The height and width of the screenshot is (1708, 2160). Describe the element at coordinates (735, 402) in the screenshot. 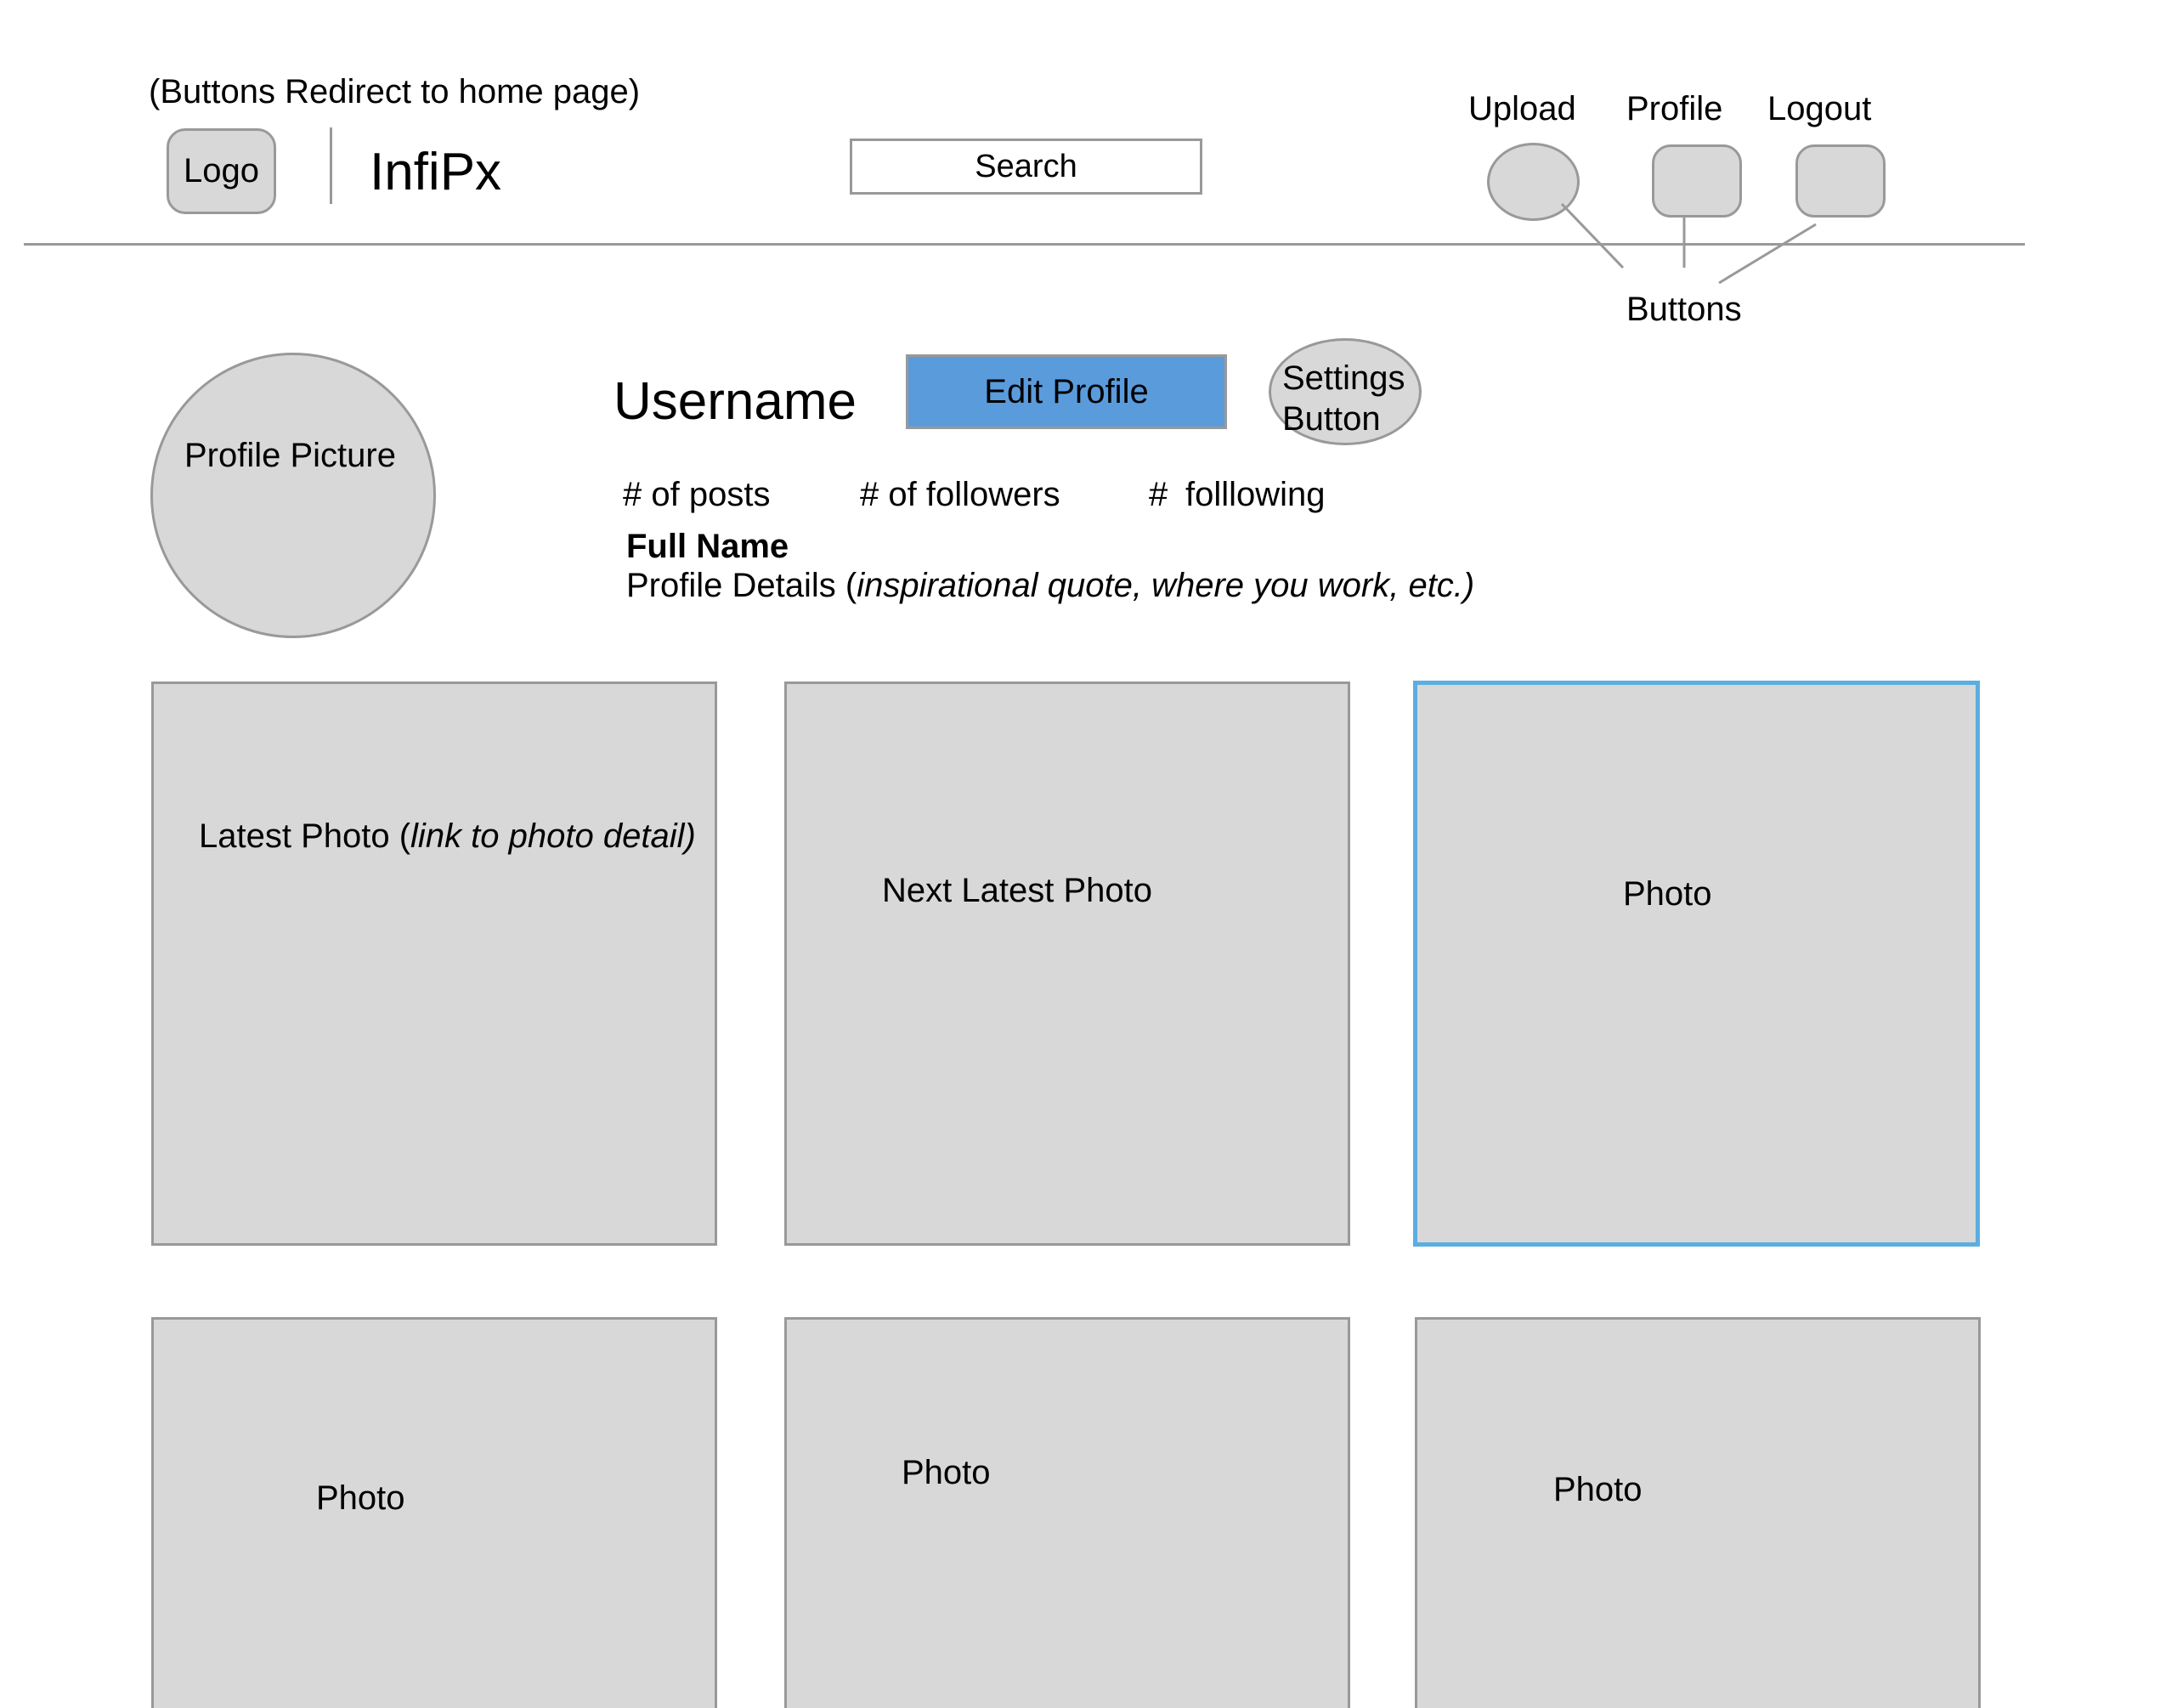

I see `username: Username` at that location.